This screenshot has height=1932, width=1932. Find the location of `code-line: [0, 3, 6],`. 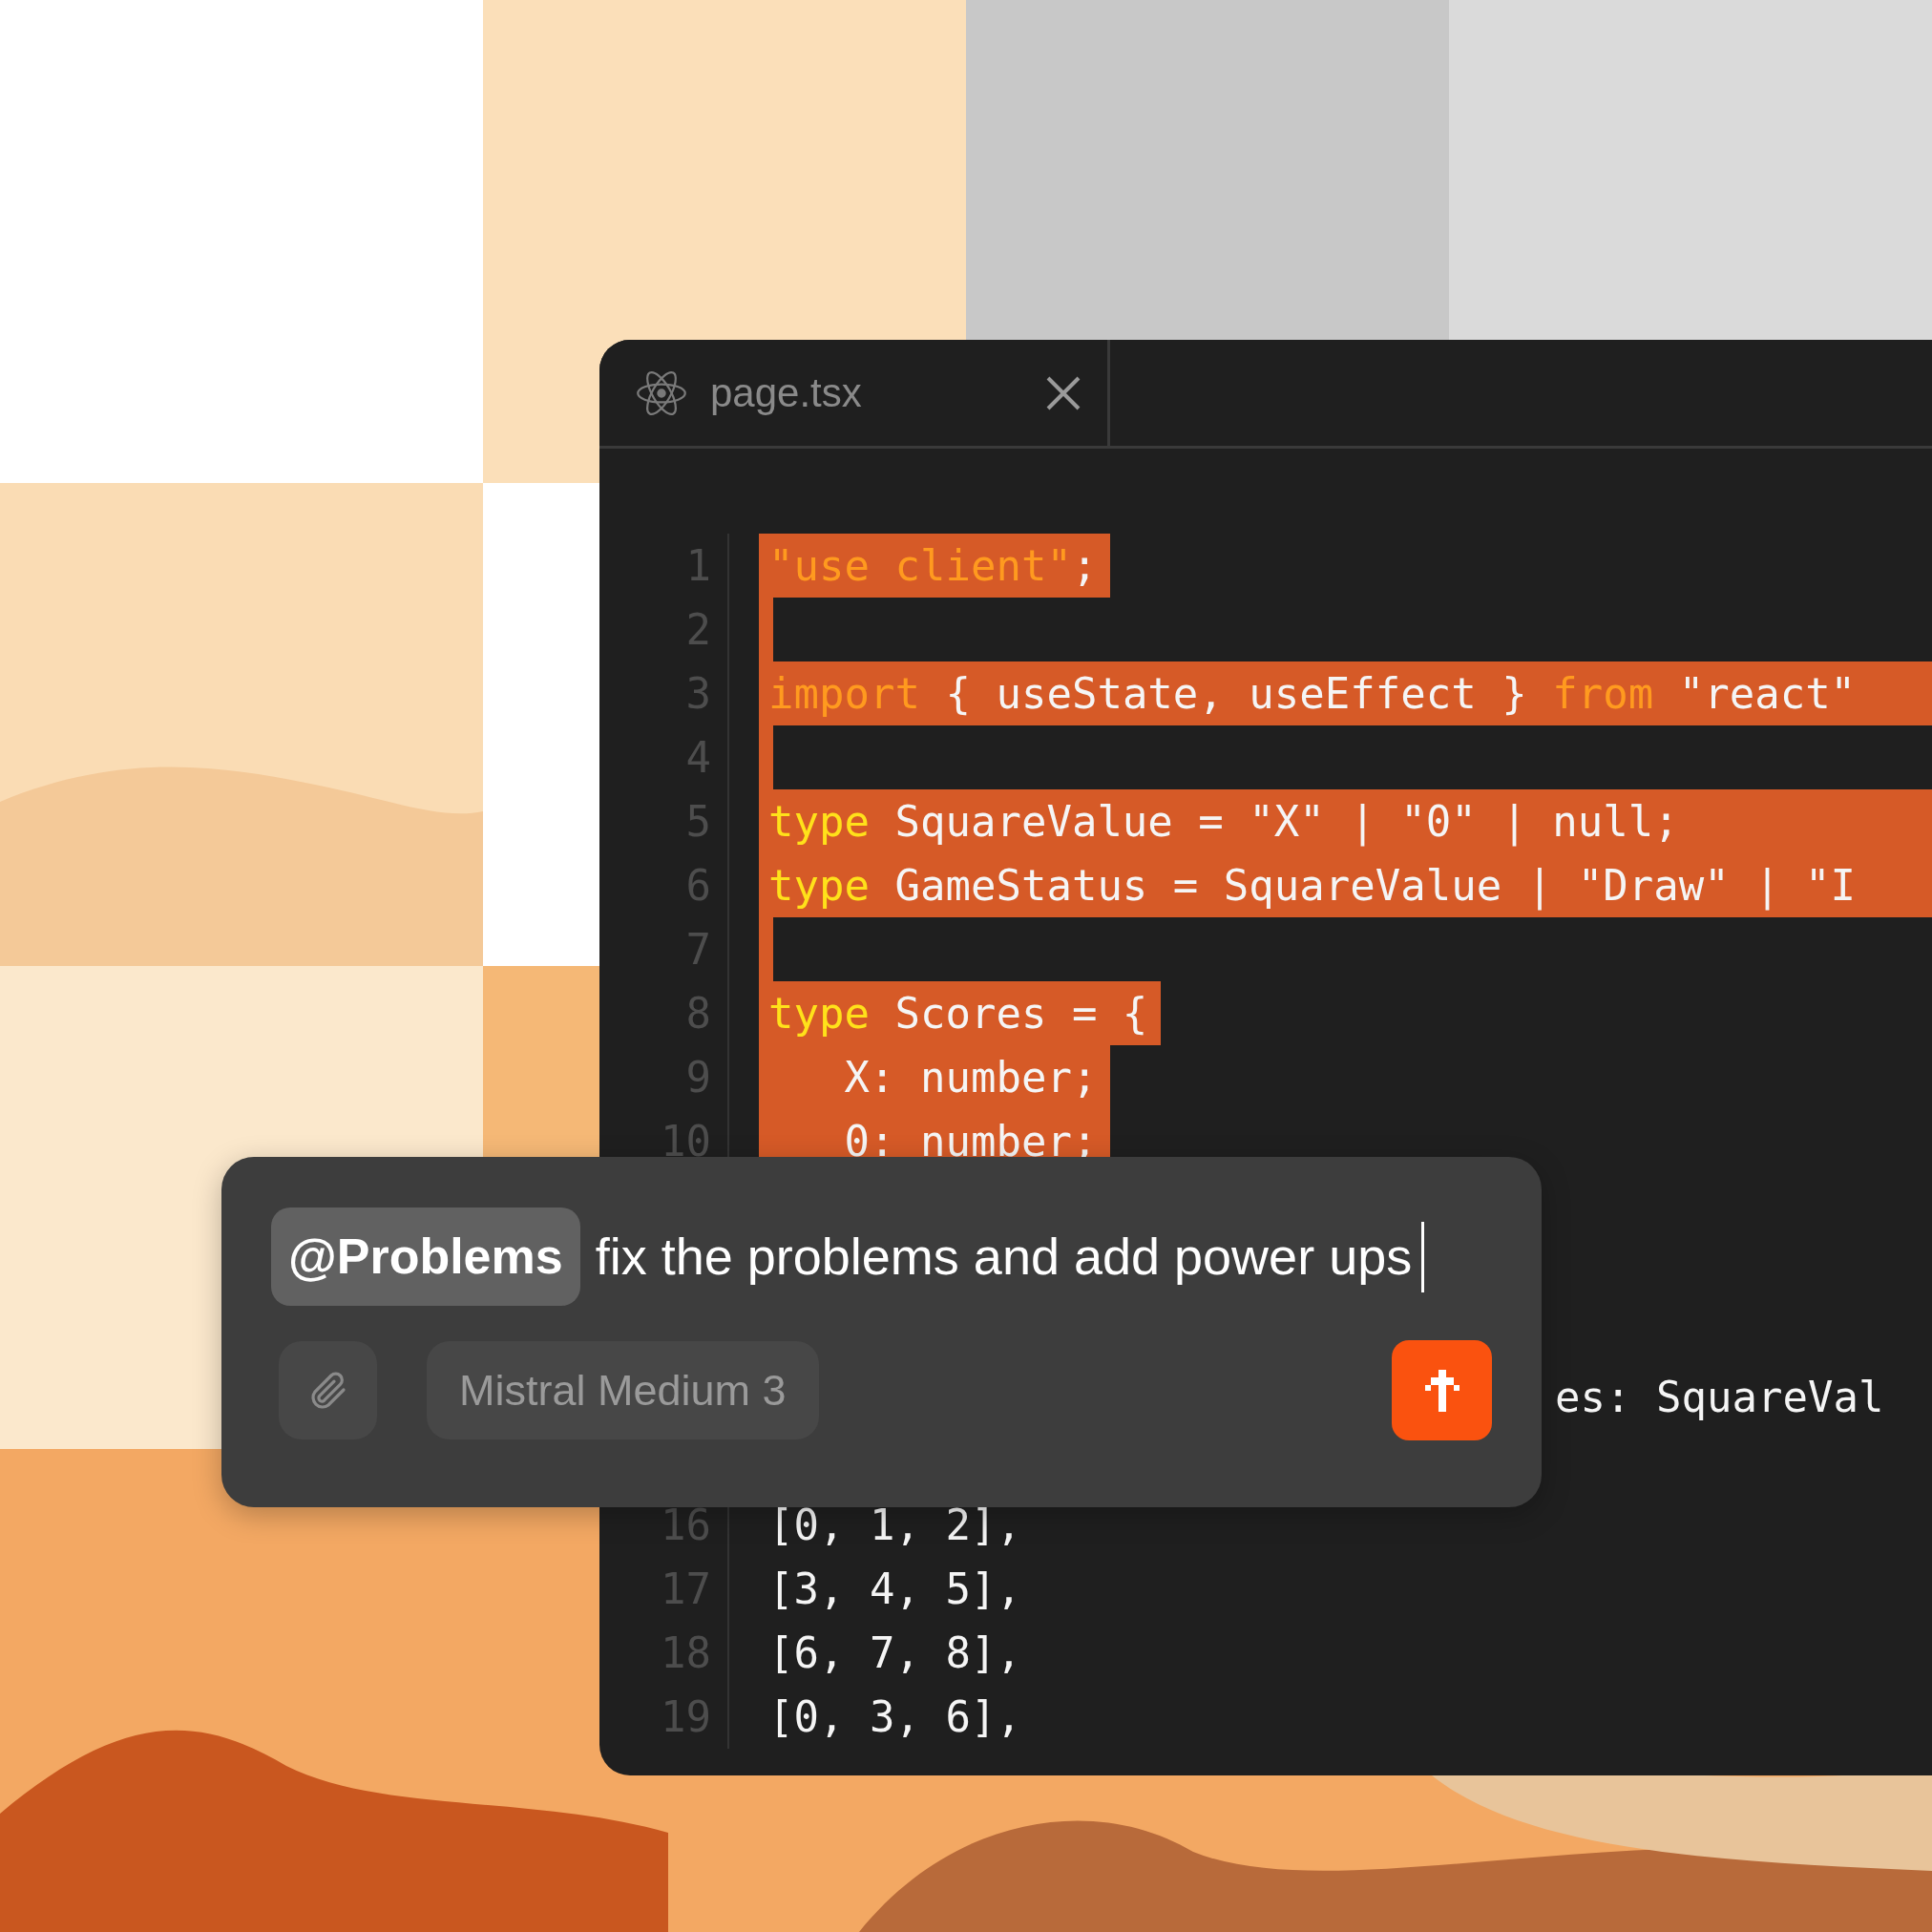

code-line: [0, 3, 6], is located at coordinates (895, 1717).